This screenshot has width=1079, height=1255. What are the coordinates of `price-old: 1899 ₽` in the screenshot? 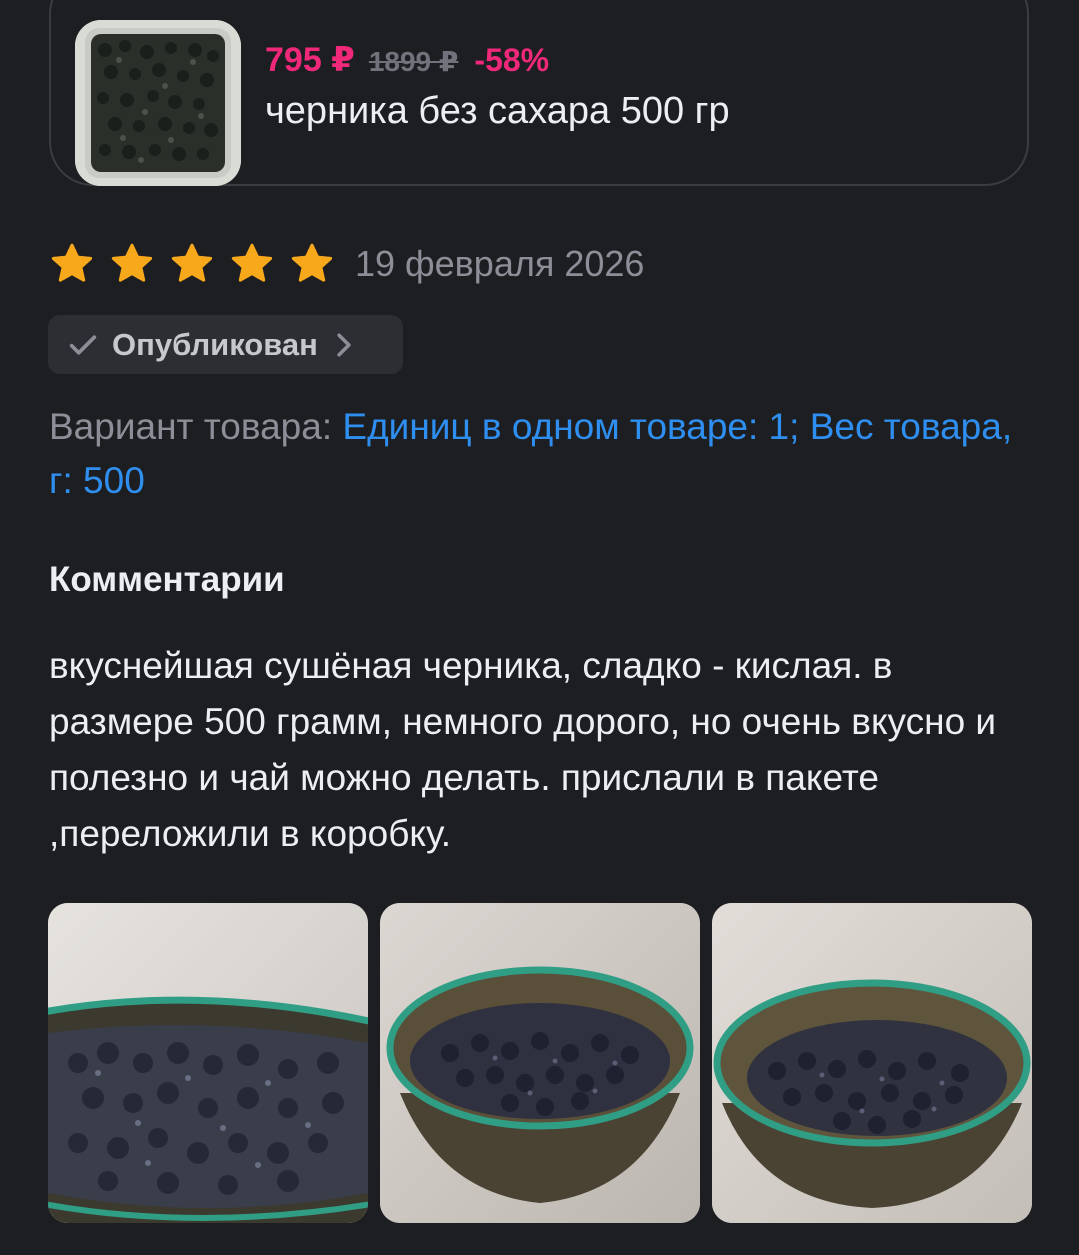 It's located at (413, 61).